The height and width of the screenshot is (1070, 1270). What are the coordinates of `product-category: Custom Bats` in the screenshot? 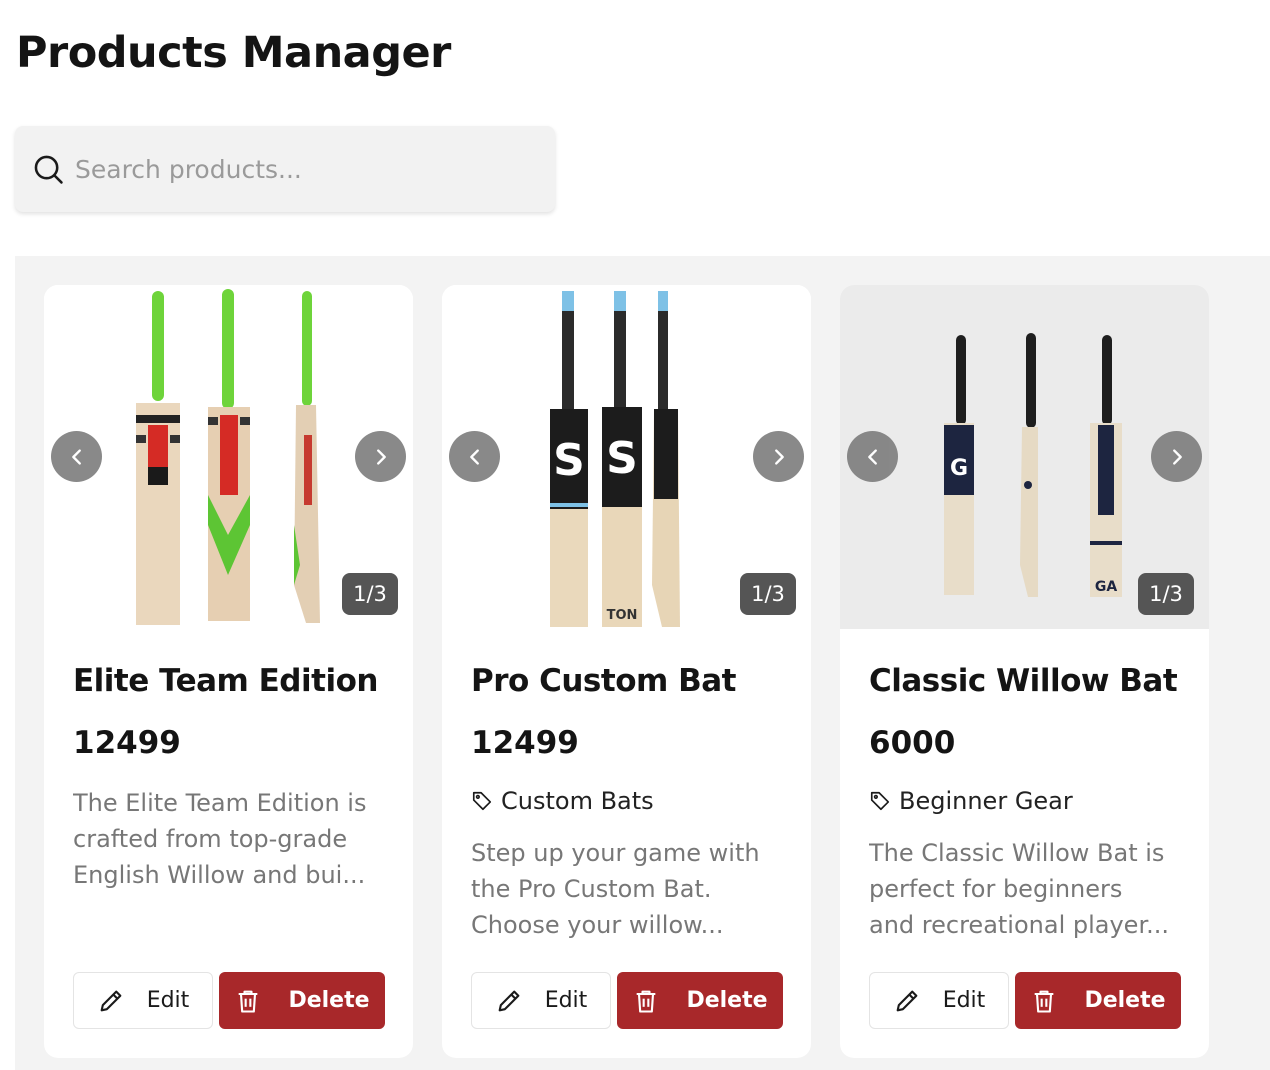 It's located at (562, 801).